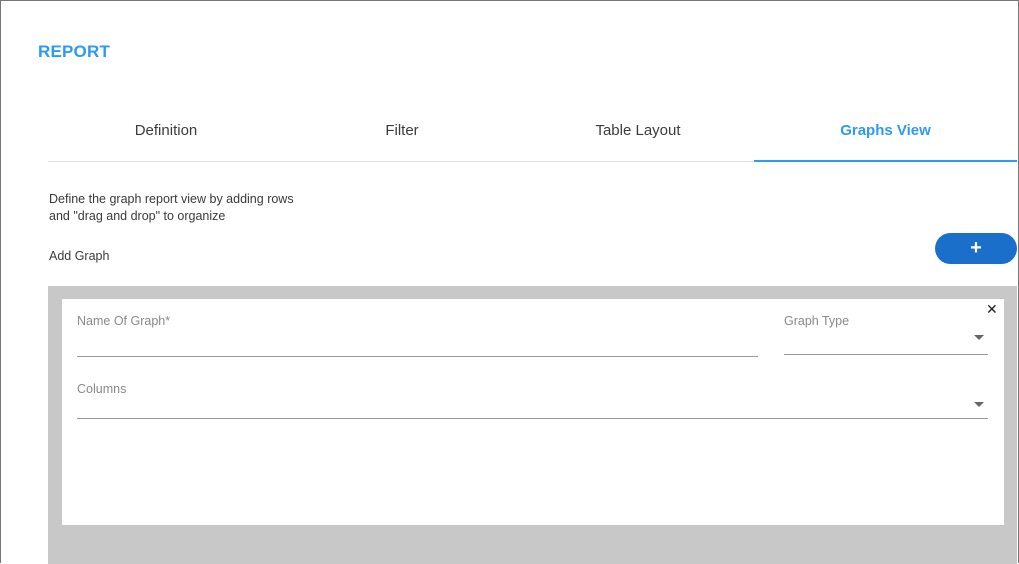 The width and height of the screenshot is (1019, 564). Describe the element at coordinates (817, 321) in the screenshot. I see `graph-type-placeholder: Graph Type` at that location.